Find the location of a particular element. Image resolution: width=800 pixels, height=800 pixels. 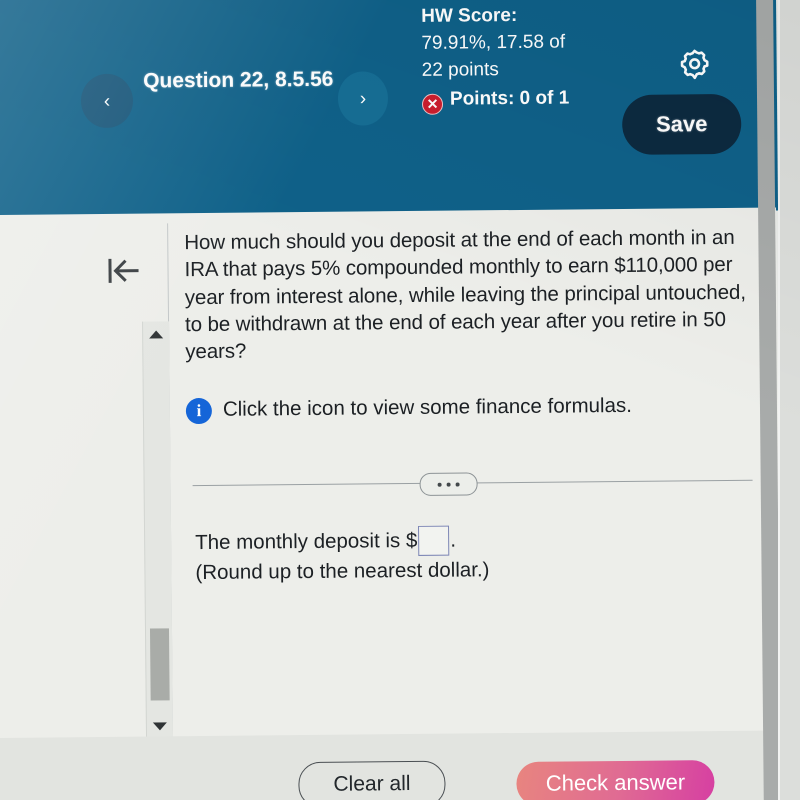

save-button-label: Save is located at coordinates (681, 124).